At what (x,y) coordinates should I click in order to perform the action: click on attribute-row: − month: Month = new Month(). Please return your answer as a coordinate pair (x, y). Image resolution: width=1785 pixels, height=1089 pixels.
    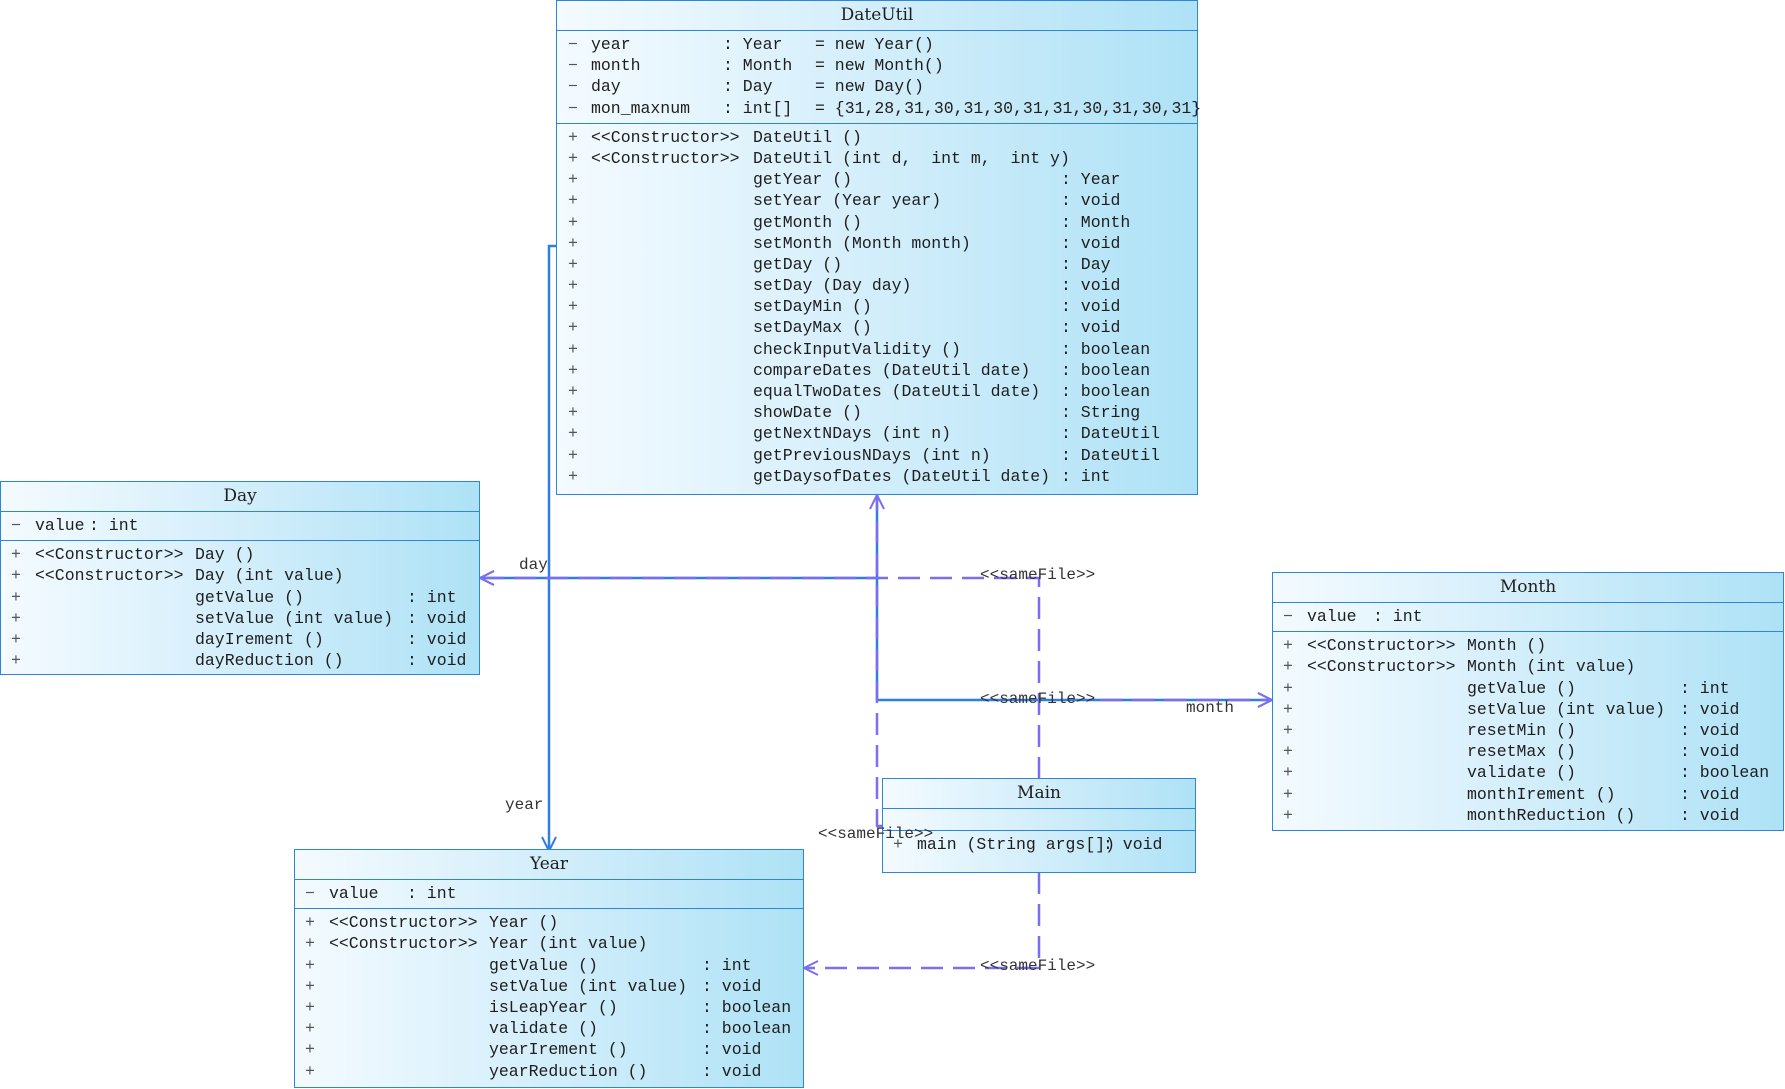
    Looking at the image, I should click on (877, 65).